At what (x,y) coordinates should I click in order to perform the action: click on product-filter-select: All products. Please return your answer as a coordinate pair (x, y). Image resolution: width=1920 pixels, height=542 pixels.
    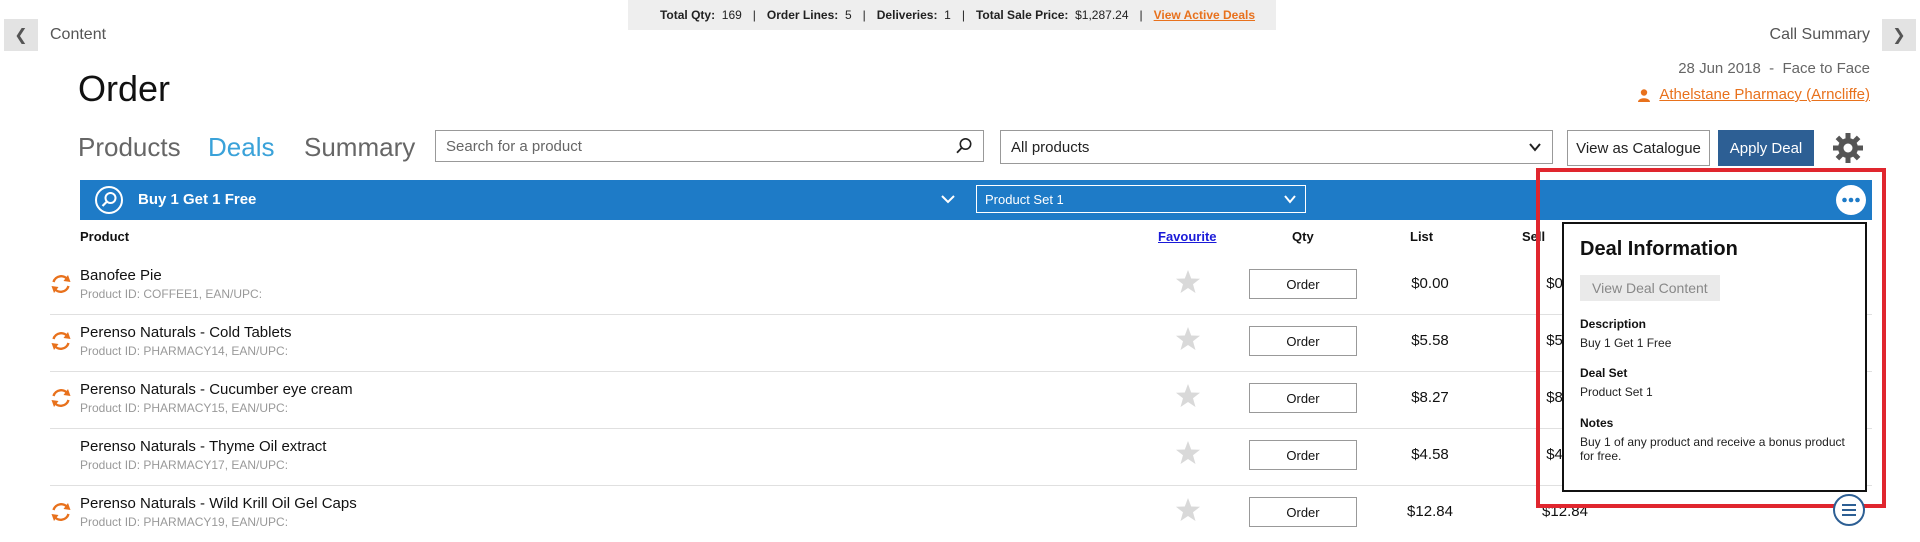
    Looking at the image, I should click on (1276, 147).